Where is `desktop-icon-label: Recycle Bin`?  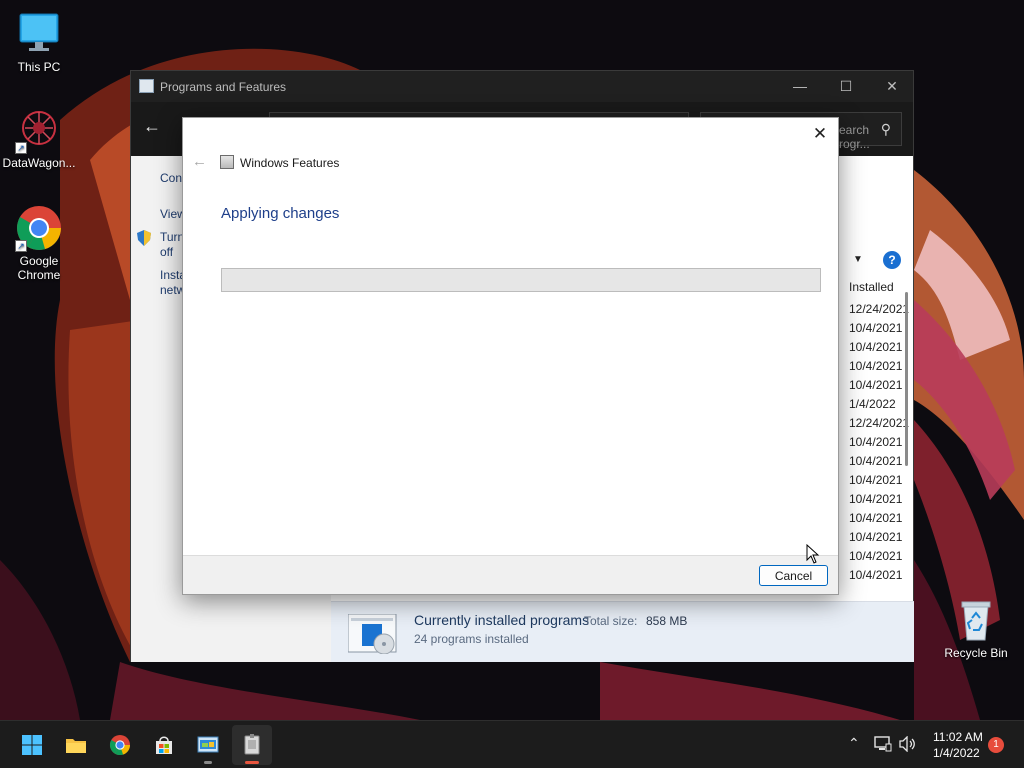
desktop-icon-label: Recycle Bin is located at coordinates (976, 653).